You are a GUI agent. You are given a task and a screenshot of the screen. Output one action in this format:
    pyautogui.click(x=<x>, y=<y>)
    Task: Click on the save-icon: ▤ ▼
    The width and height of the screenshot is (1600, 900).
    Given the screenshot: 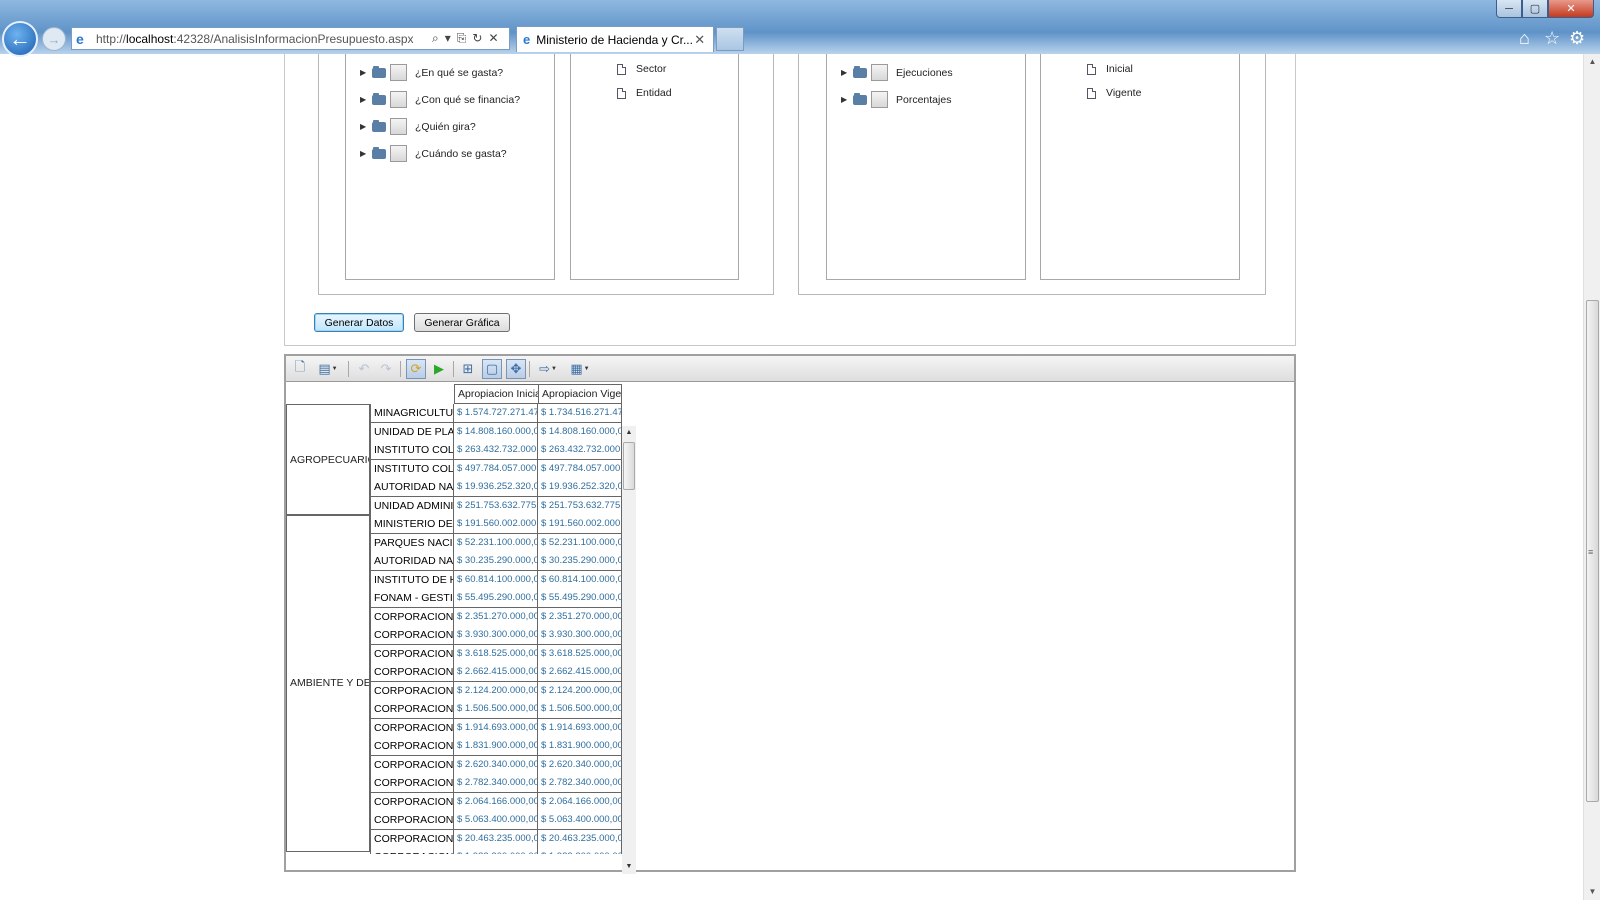 What is the action you would take?
    pyautogui.click(x=328, y=369)
    